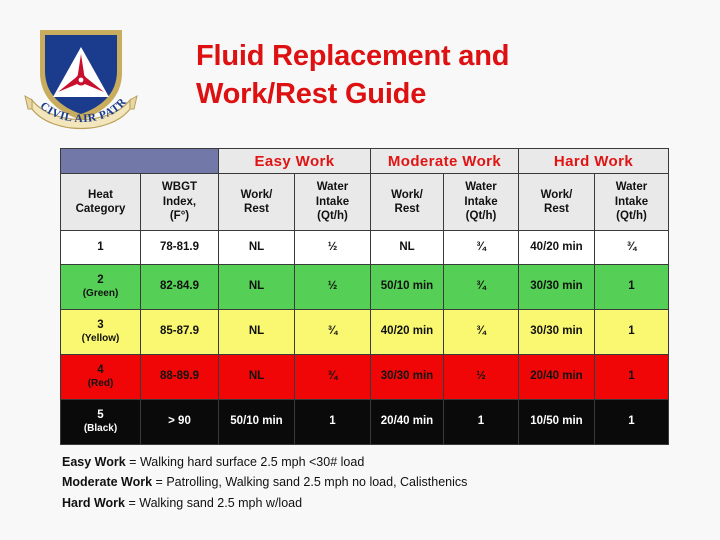  Describe the element at coordinates (100, 383) in the screenshot. I see `category-color-note: (Red)` at that location.